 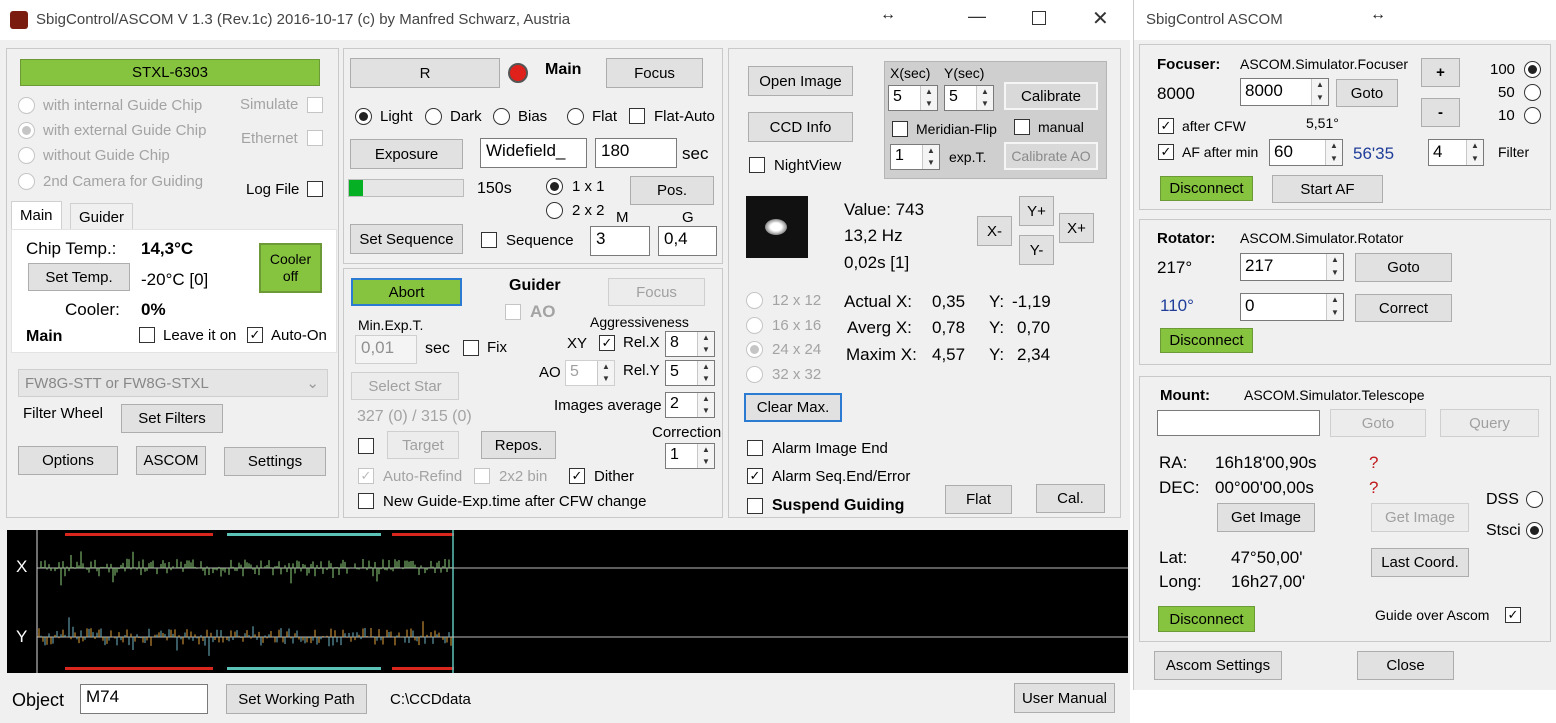 What do you see at coordinates (755, 506) in the screenshot?
I see `suspend-guiding-checkbox` at bounding box center [755, 506].